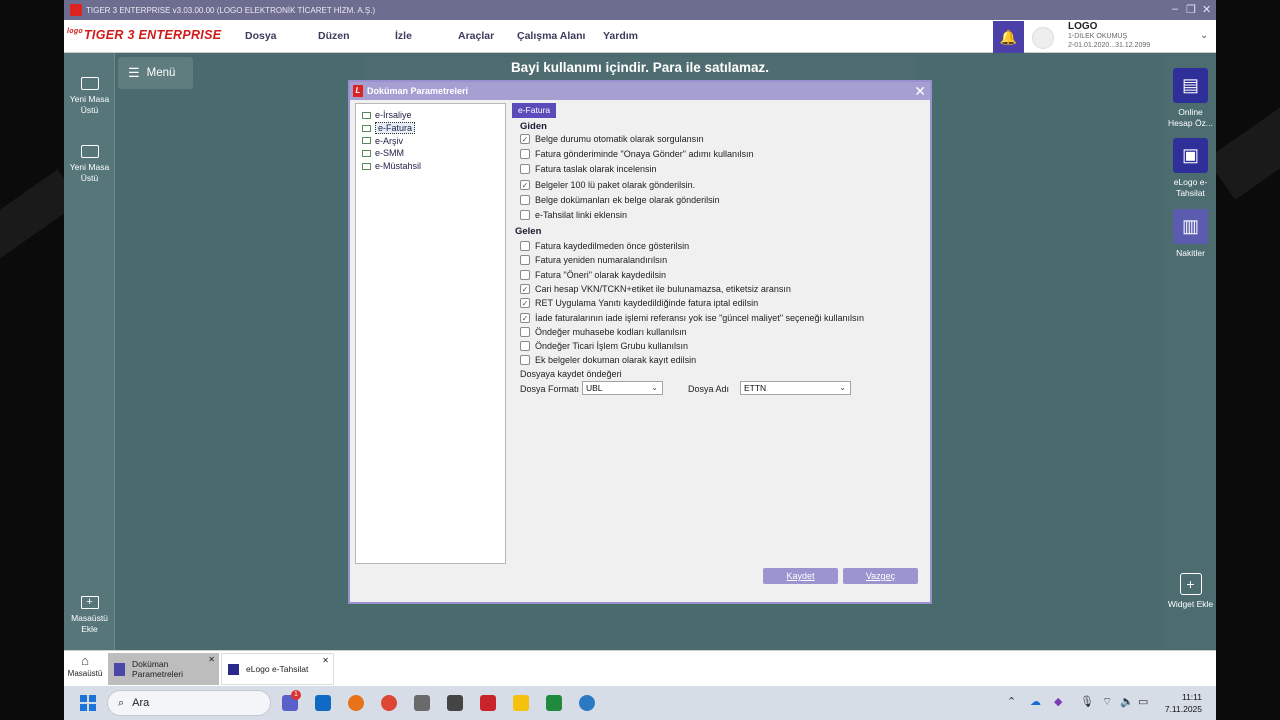 Image resolution: width=1280 pixels, height=720 pixels. What do you see at coordinates (366, 115) in the screenshot?
I see `tree-node-icon` at bounding box center [366, 115].